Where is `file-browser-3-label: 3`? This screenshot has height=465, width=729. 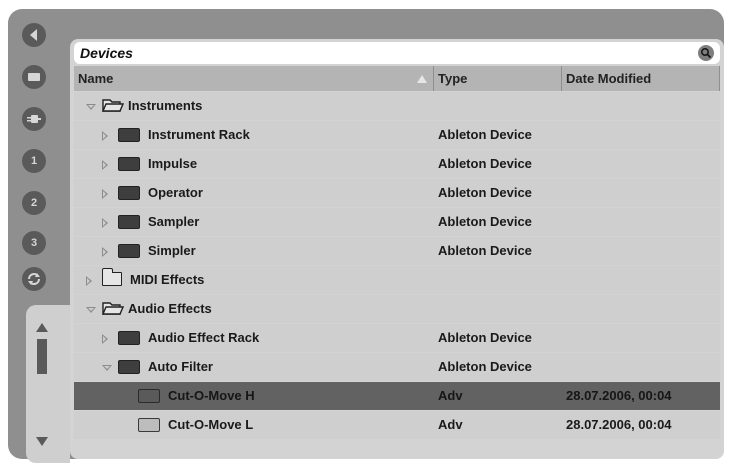 file-browser-3-label: 3 is located at coordinates (34, 243).